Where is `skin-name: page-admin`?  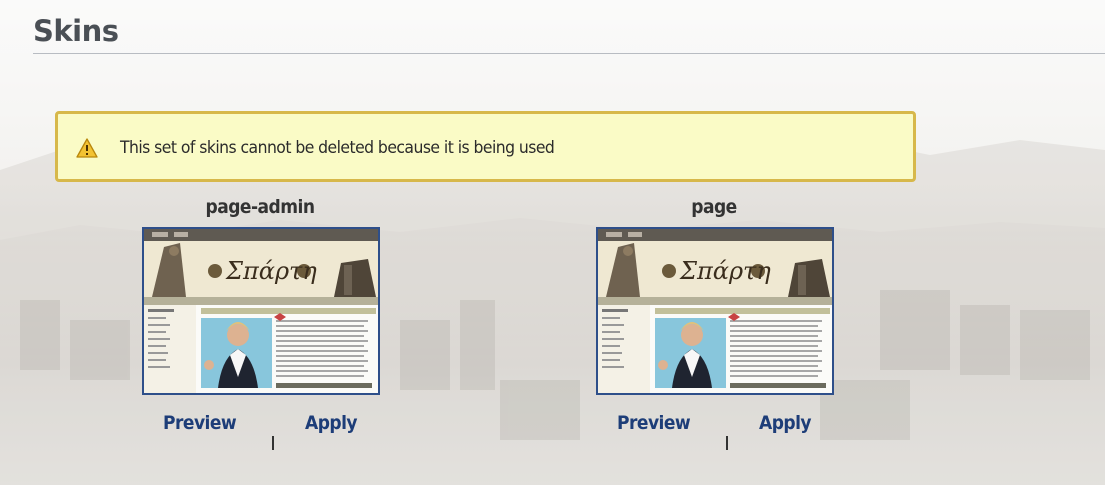
skin-name: page-admin is located at coordinates (260, 207).